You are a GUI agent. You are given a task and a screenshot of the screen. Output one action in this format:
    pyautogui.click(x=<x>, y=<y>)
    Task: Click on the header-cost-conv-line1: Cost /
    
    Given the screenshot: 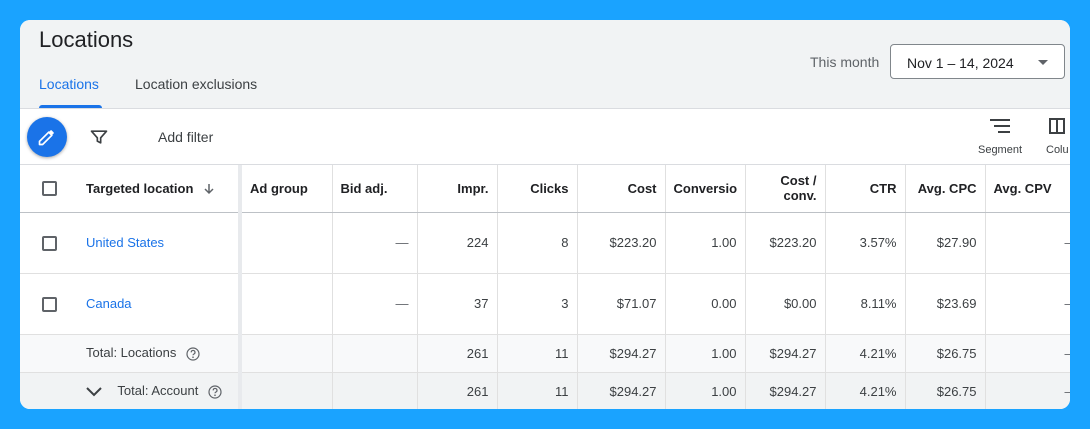 What is the action you would take?
    pyautogui.click(x=798, y=181)
    